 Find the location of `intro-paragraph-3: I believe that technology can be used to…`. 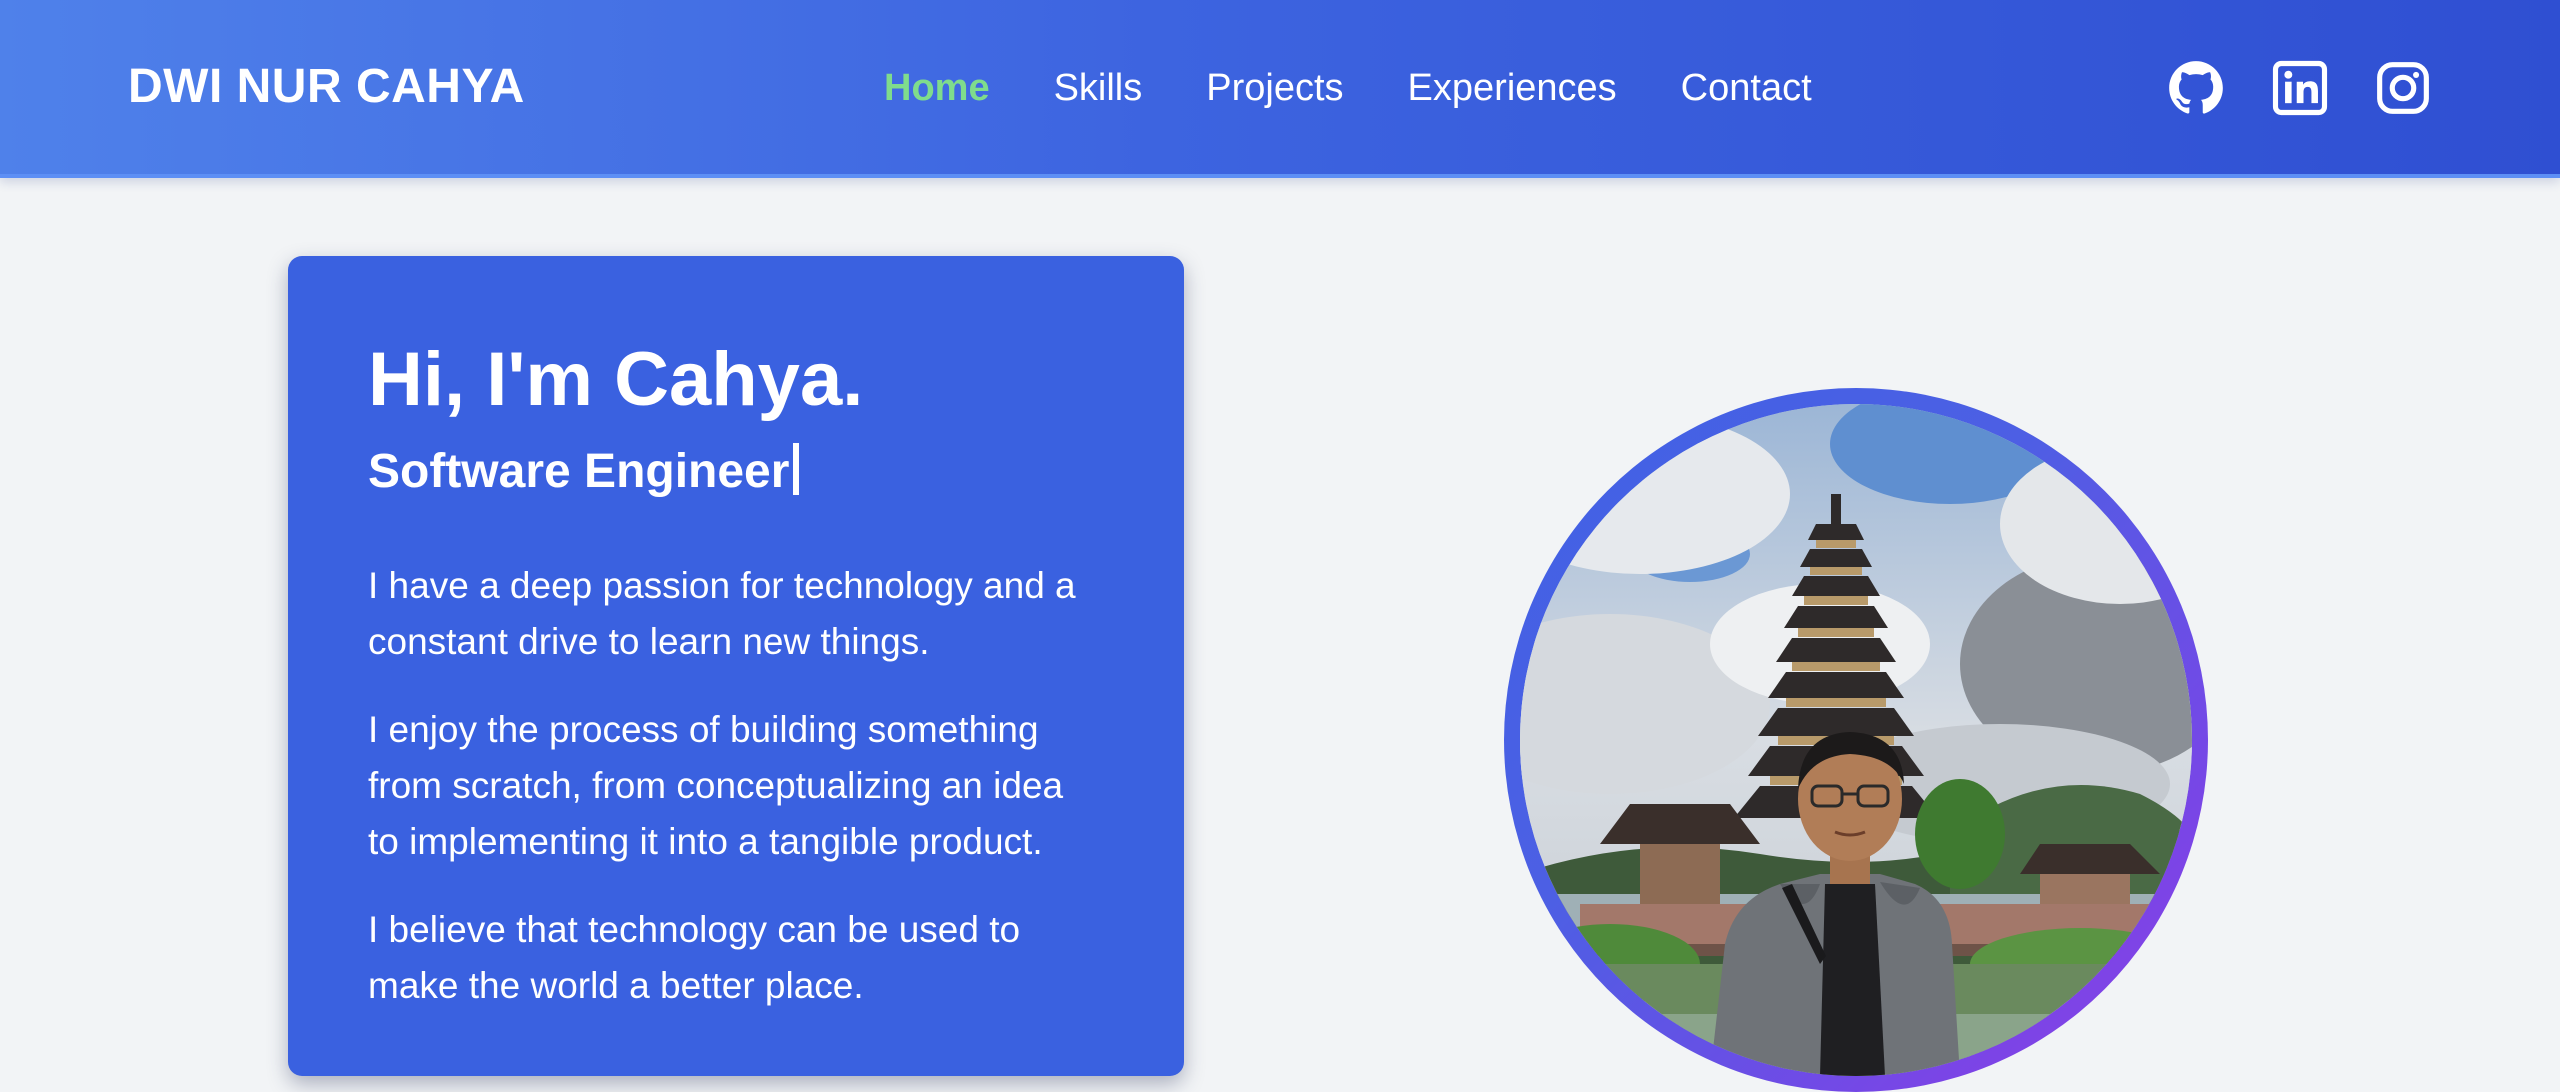

intro-paragraph-3: I believe that technology can be used to… is located at coordinates (694, 957).